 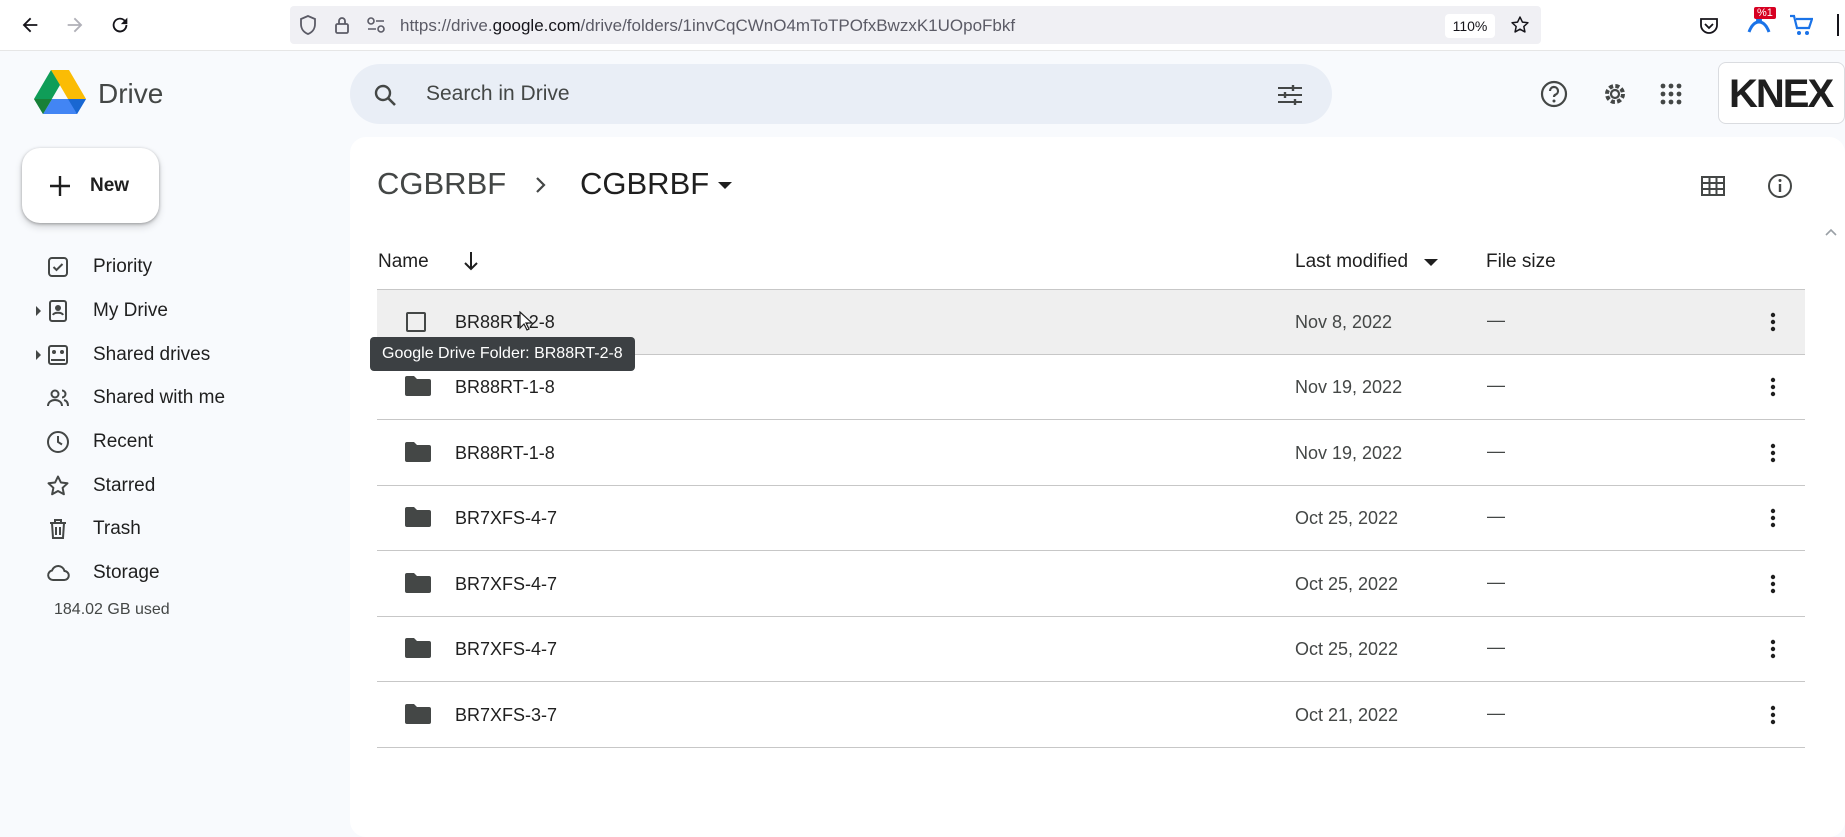 I want to click on extension-icon: %1, so click(x=1760, y=22).